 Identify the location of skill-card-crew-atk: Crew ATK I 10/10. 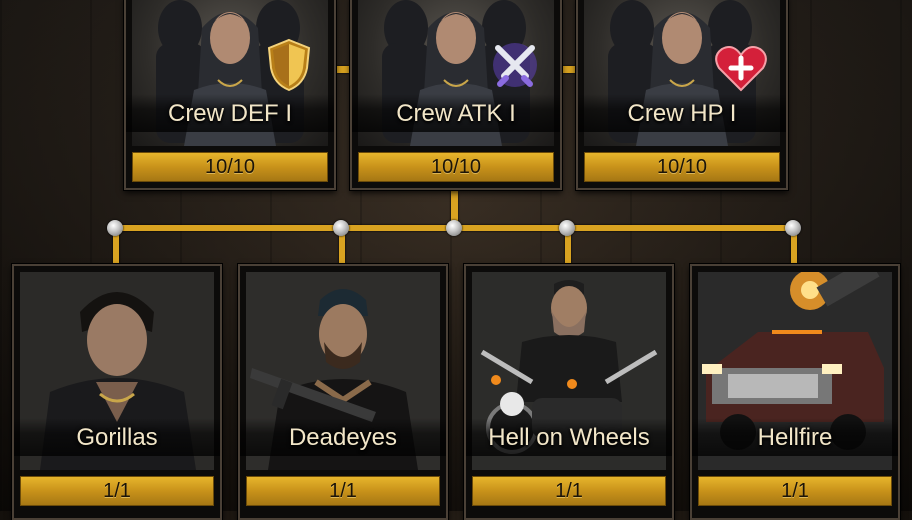
(456, 95).